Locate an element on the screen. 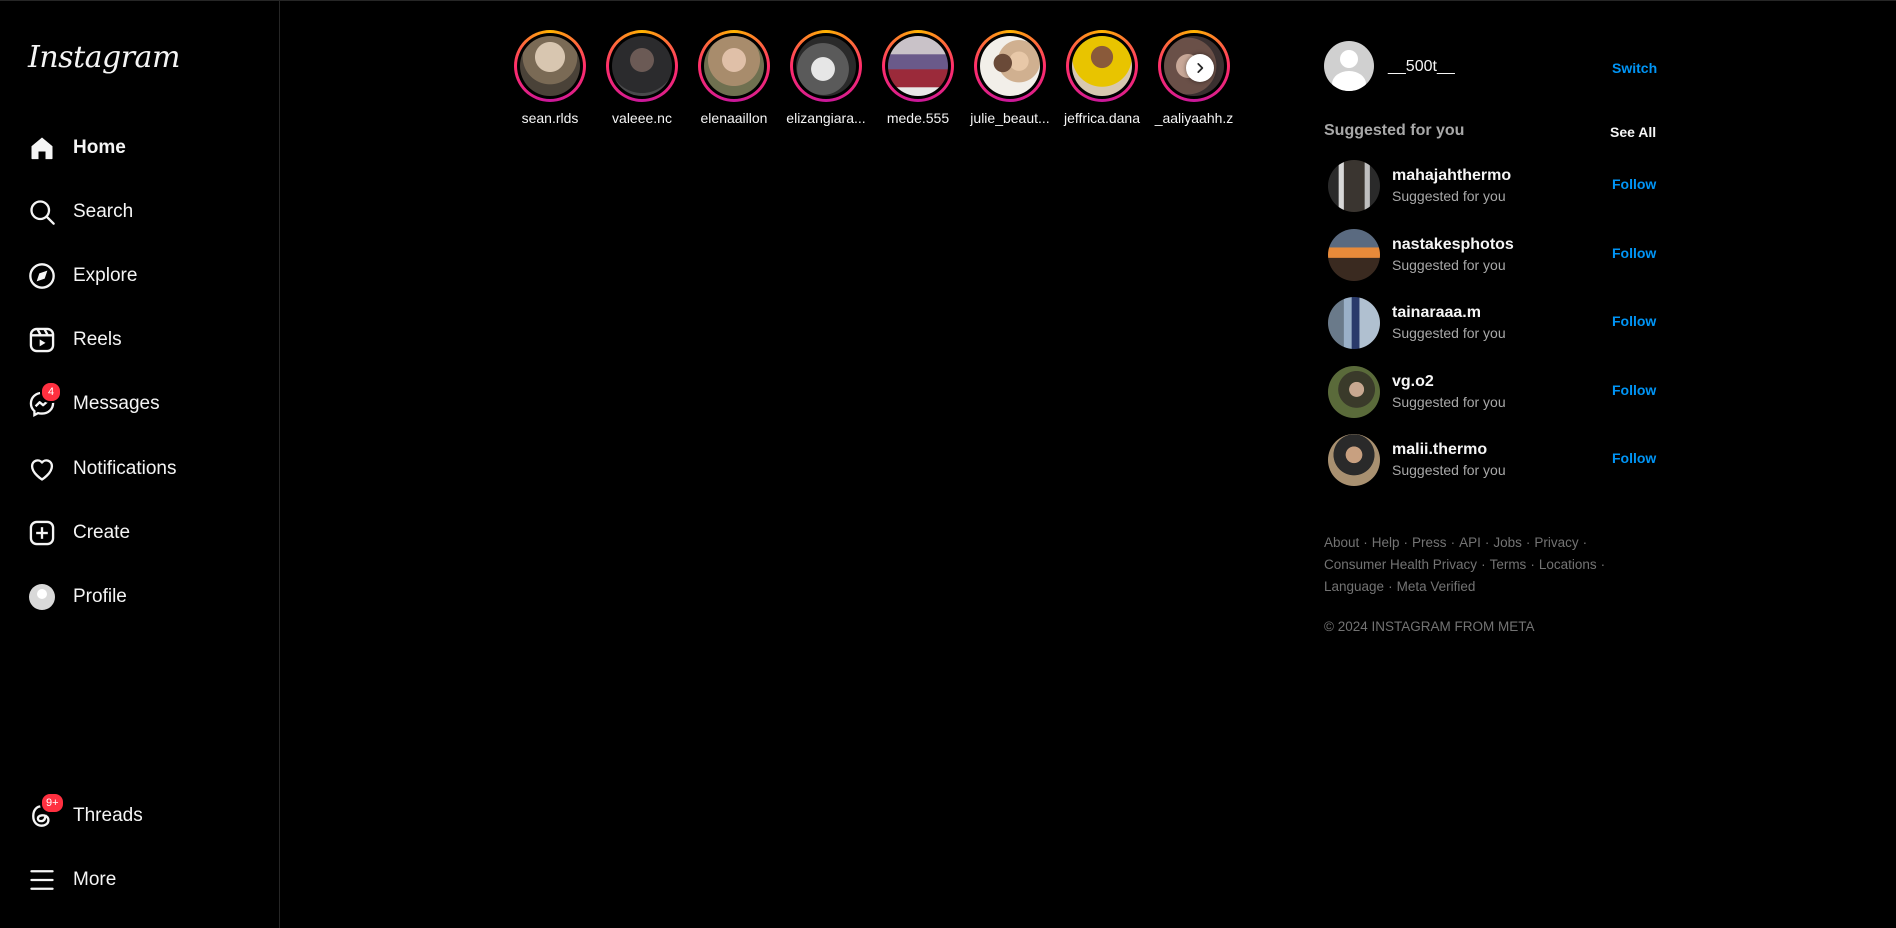 The height and width of the screenshot is (928, 1896). suggestion-row: tainaraaa.m Suggested for you Follow is located at coordinates (1492, 324).